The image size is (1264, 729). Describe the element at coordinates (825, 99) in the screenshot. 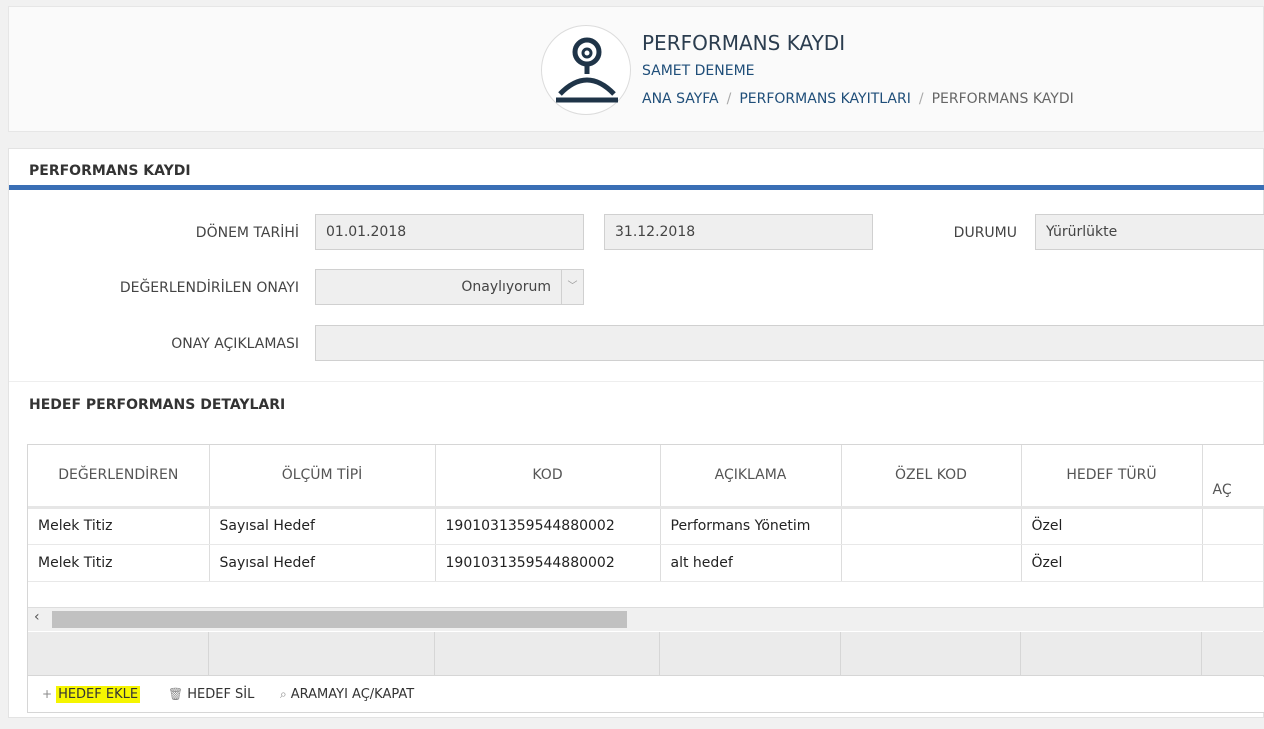

I see `breadcrumb-records: PERFORMANS KAYITLARI` at that location.